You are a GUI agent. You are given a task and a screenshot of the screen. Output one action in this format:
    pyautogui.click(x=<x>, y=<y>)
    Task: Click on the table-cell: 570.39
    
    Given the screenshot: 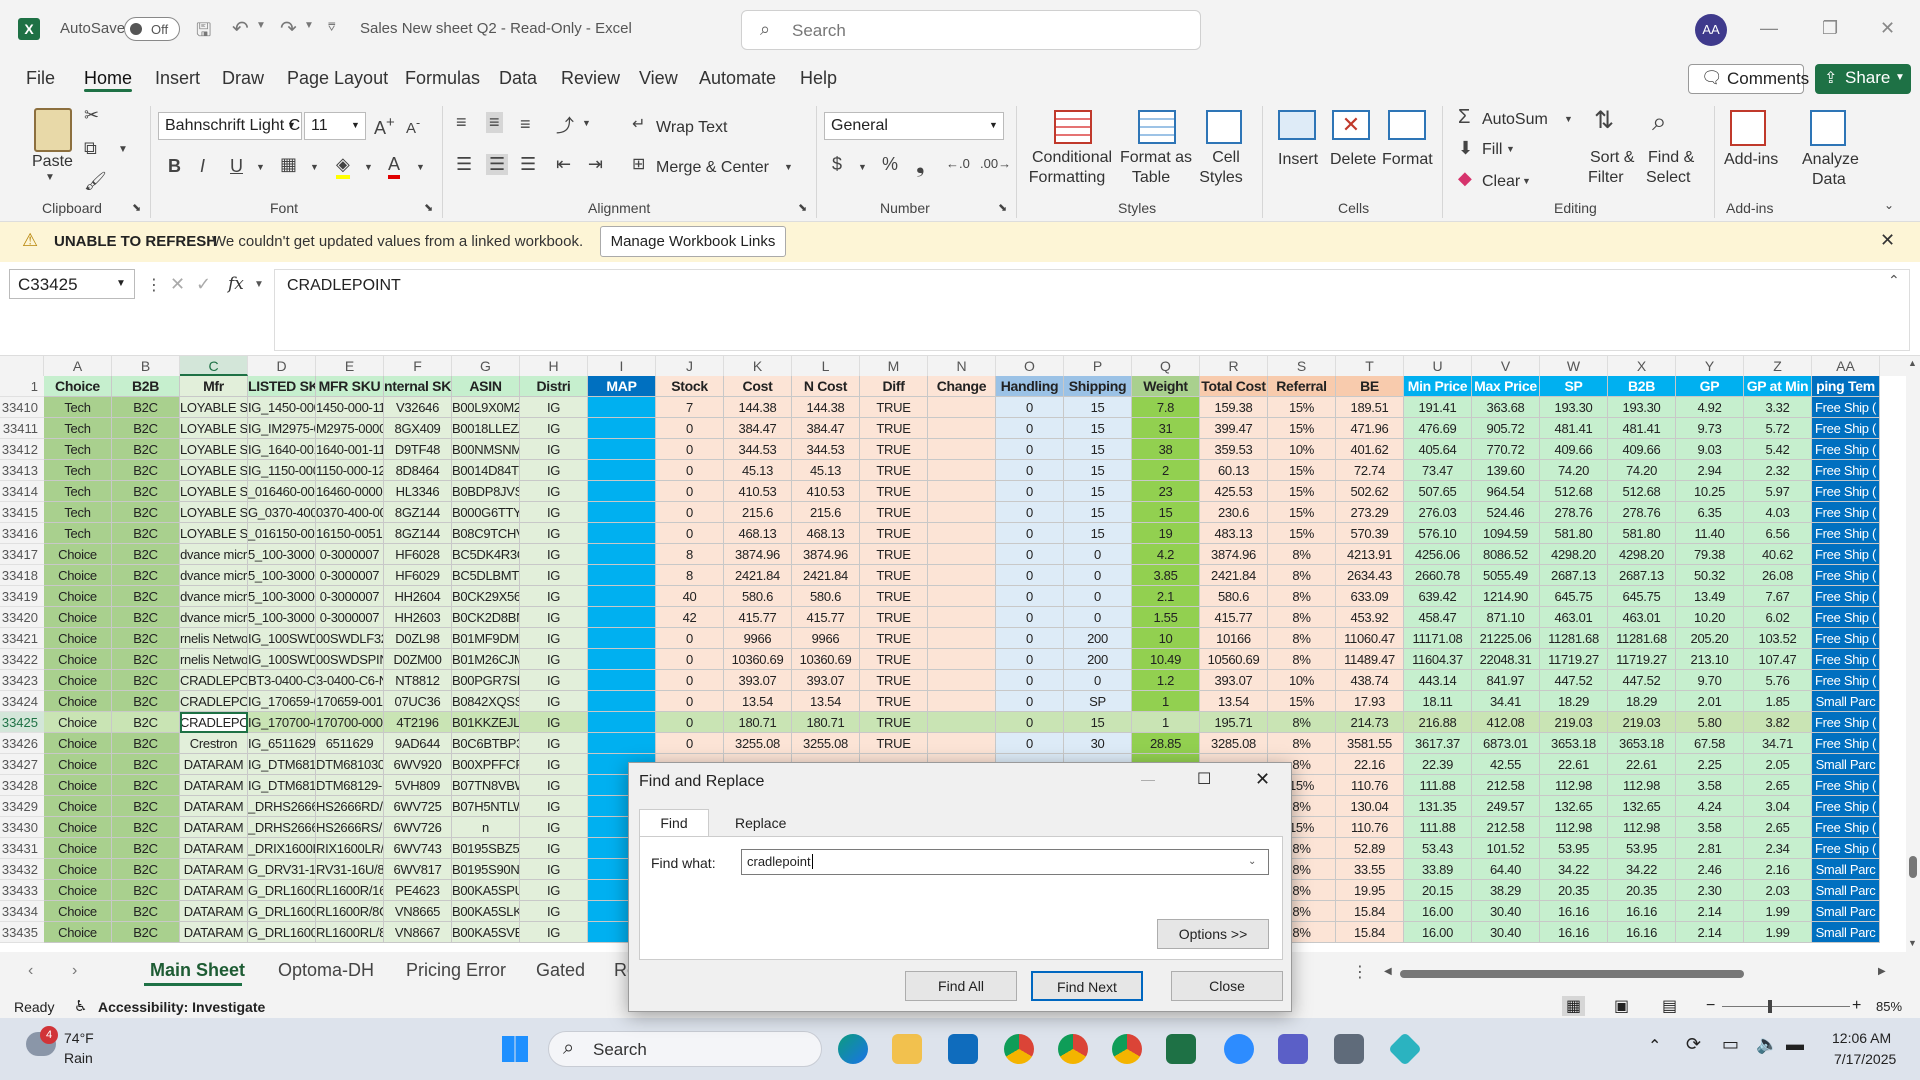 What is the action you would take?
    pyautogui.click(x=1370, y=533)
    